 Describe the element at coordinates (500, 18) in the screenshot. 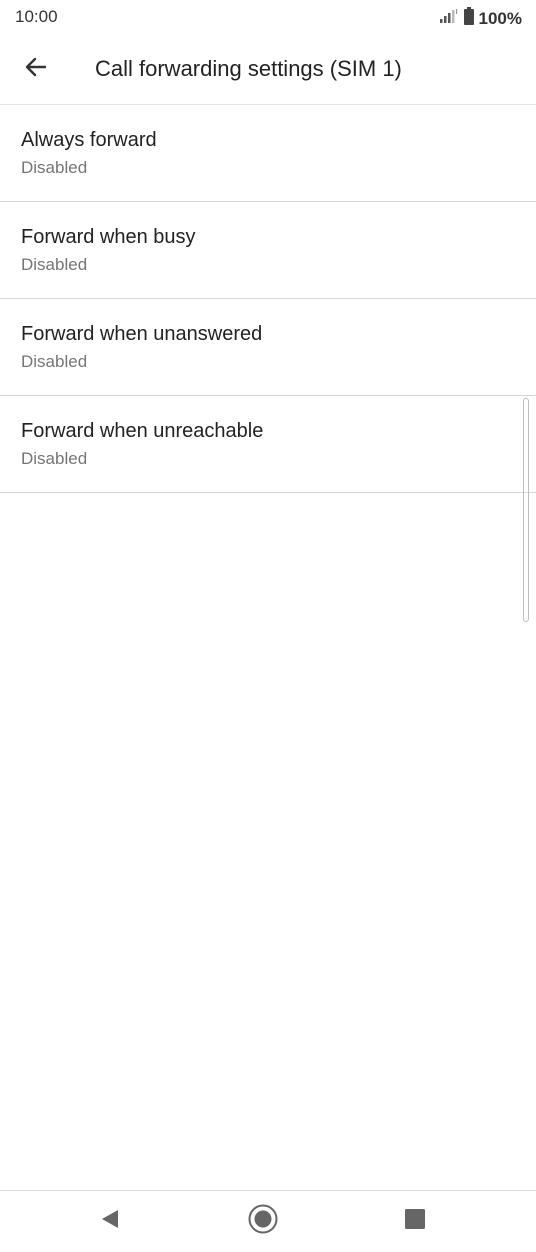

I see `battery-percent: 100%` at that location.